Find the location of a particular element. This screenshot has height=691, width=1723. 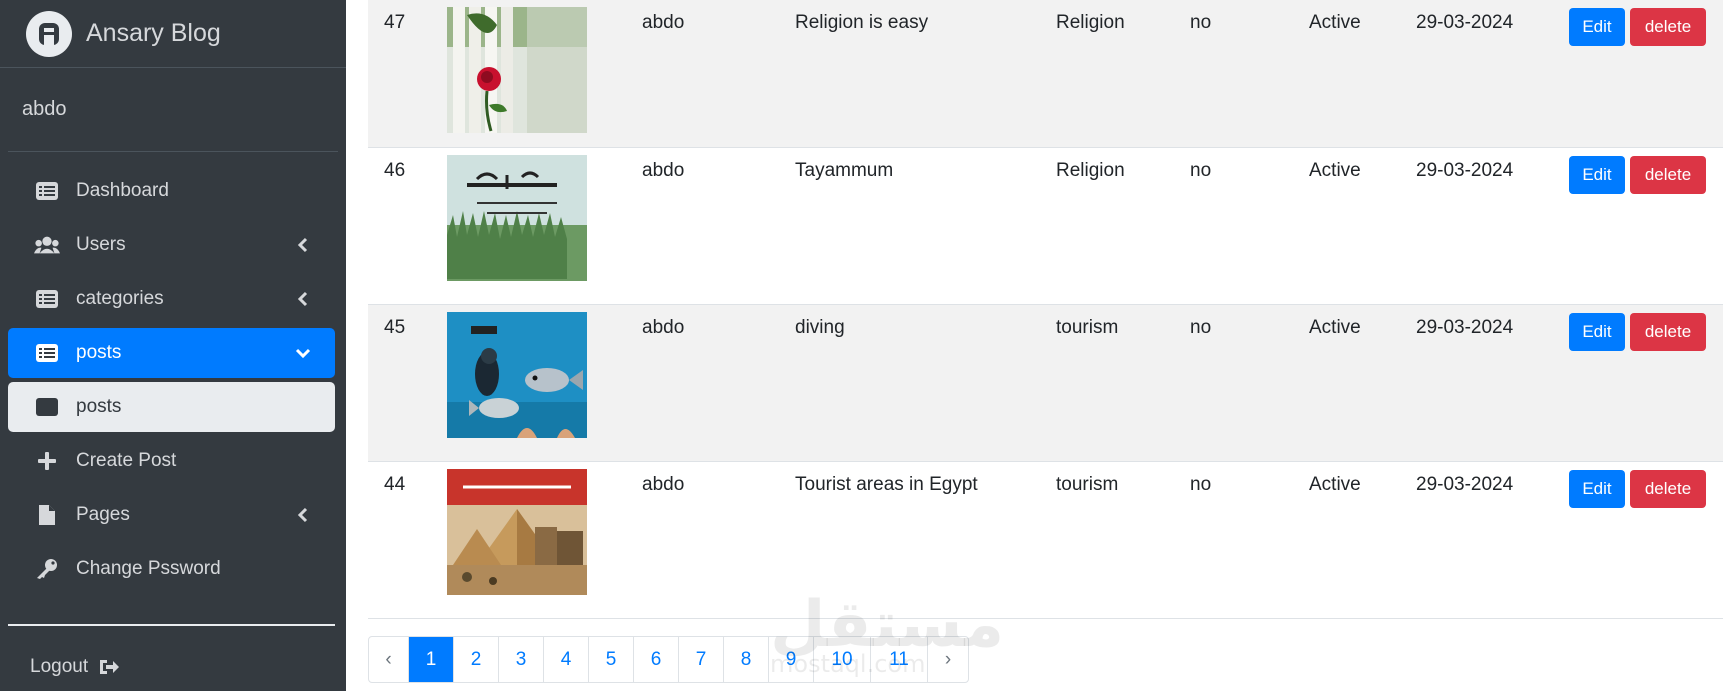

pagination-page: 10 is located at coordinates (842, 659).